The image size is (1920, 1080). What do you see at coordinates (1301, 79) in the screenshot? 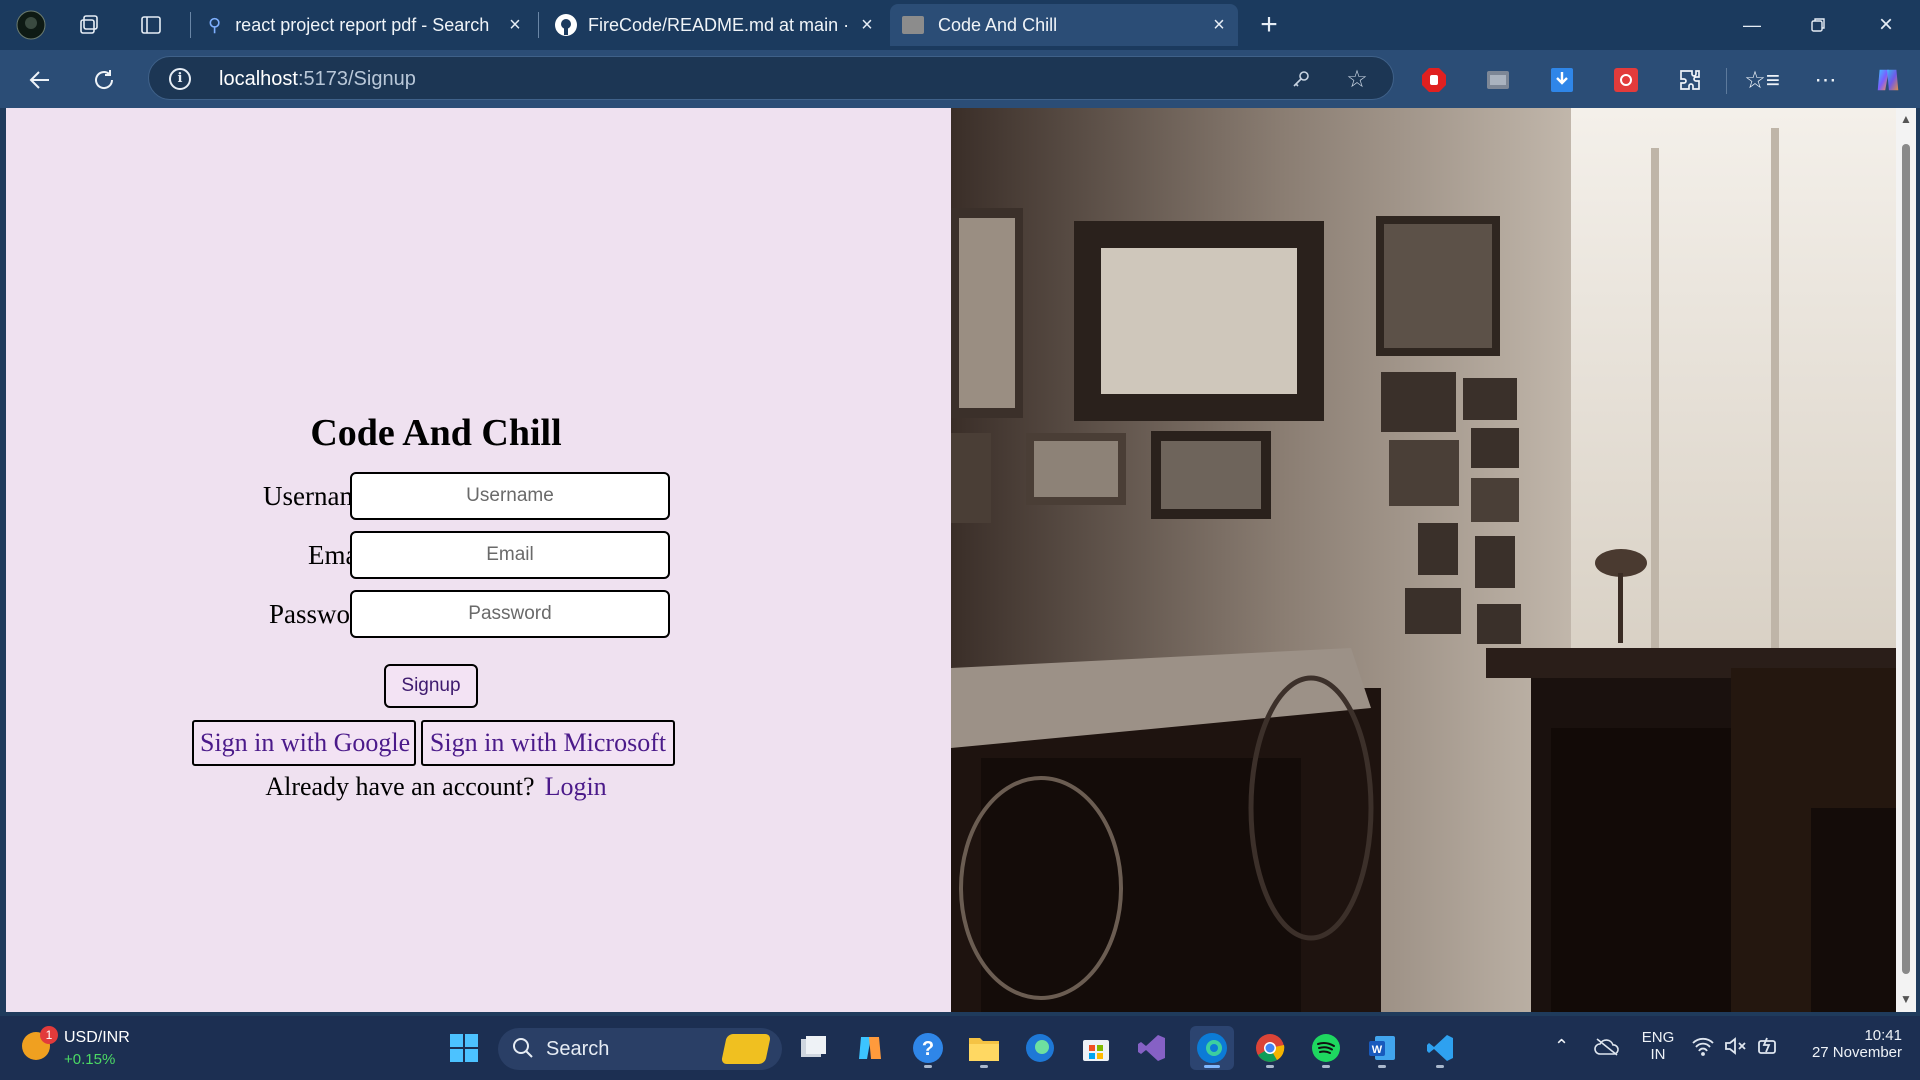
I see `password-key-icon` at bounding box center [1301, 79].